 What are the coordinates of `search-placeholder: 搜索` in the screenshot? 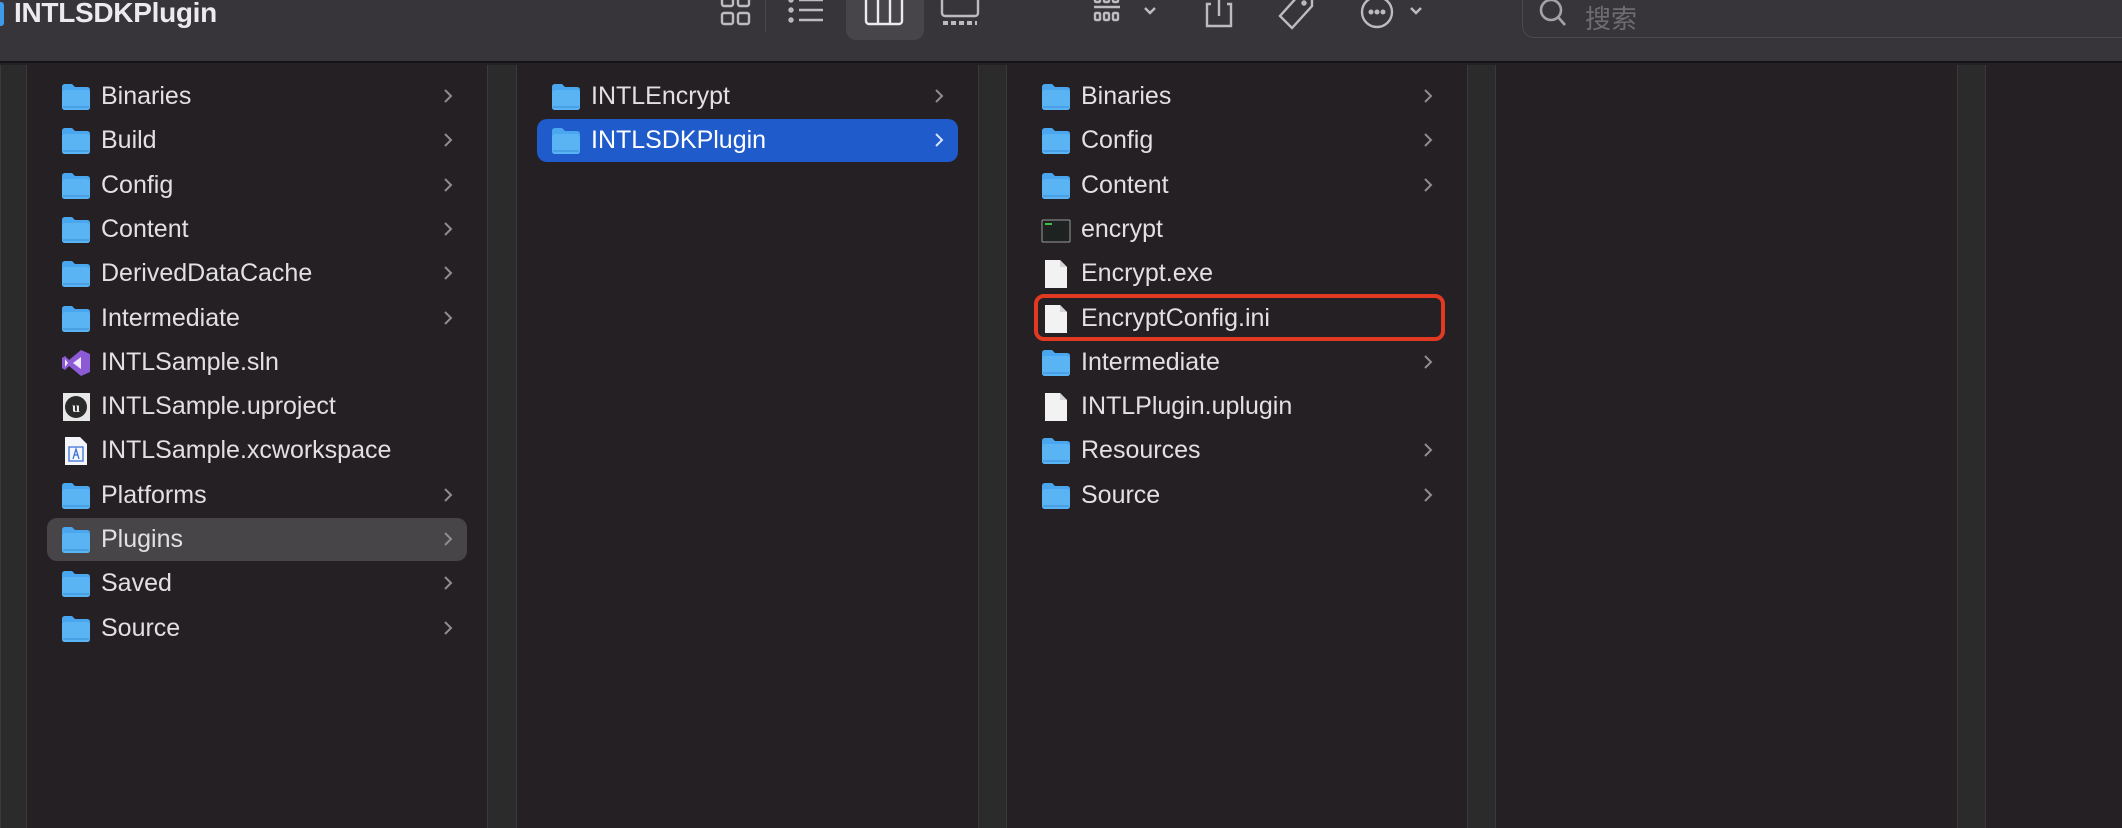 It's located at (1611, 19).